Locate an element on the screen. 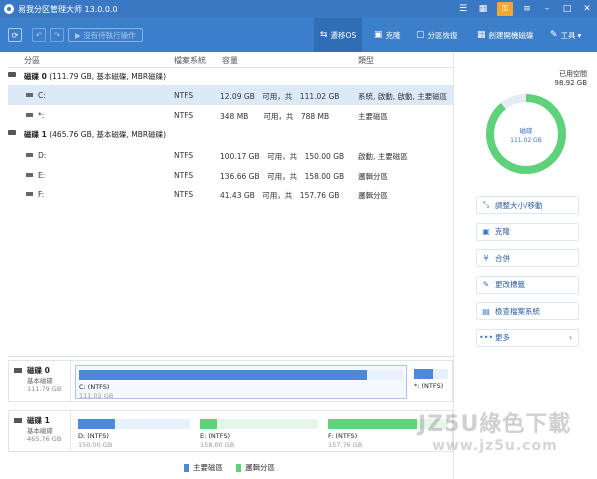 The image size is (597, 479). check-filesystem-button: ▤ 檢查檔案系統 is located at coordinates (527, 311).